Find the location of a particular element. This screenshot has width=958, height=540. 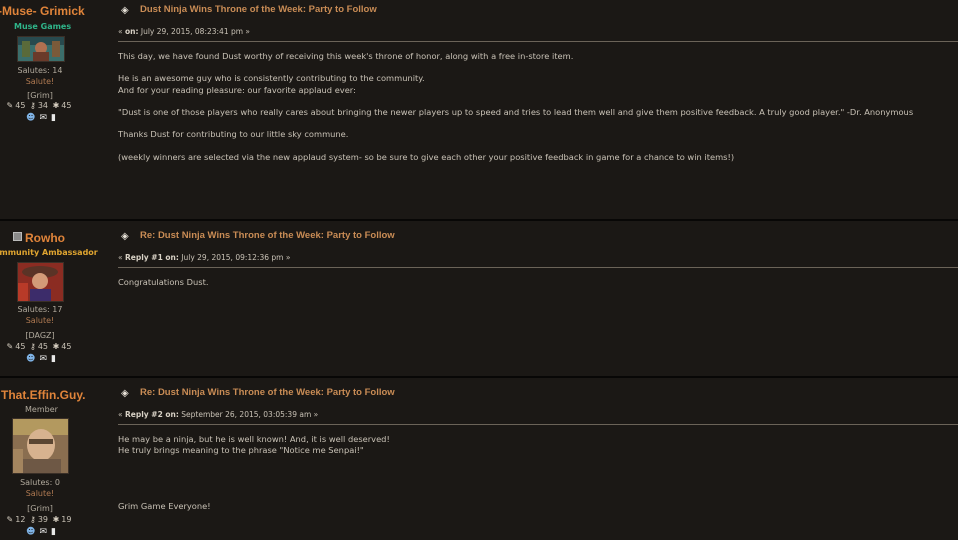

author-name: -Muse- Grimick is located at coordinates (42, 11).